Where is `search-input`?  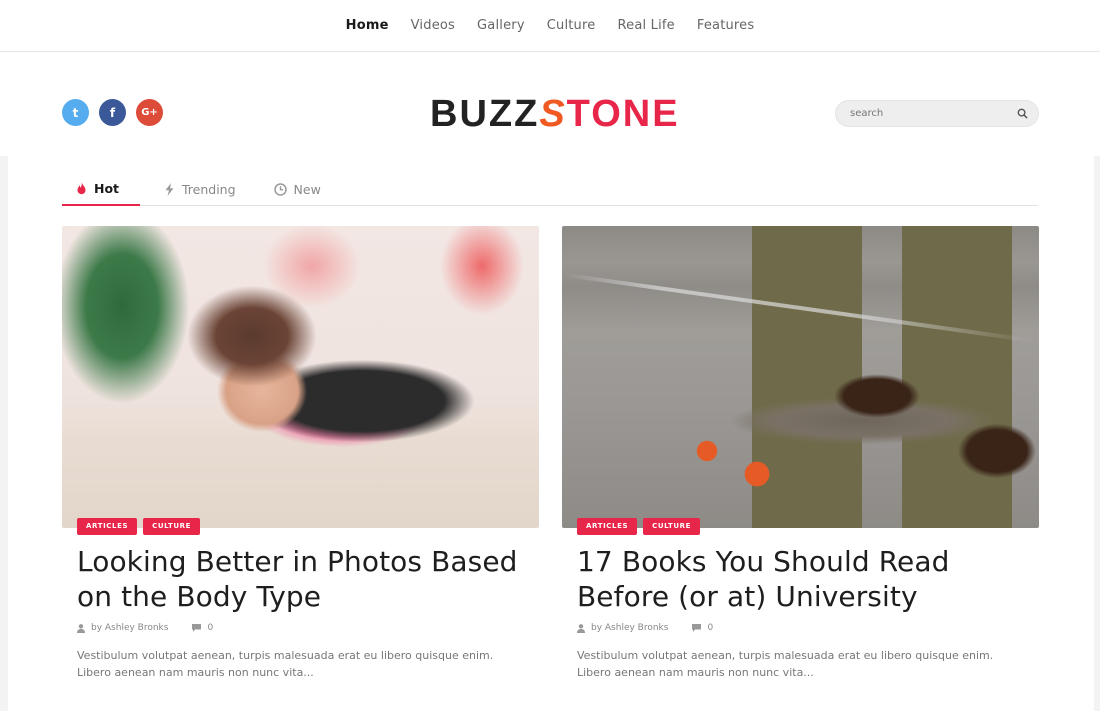 search-input is located at coordinates (933, 113).